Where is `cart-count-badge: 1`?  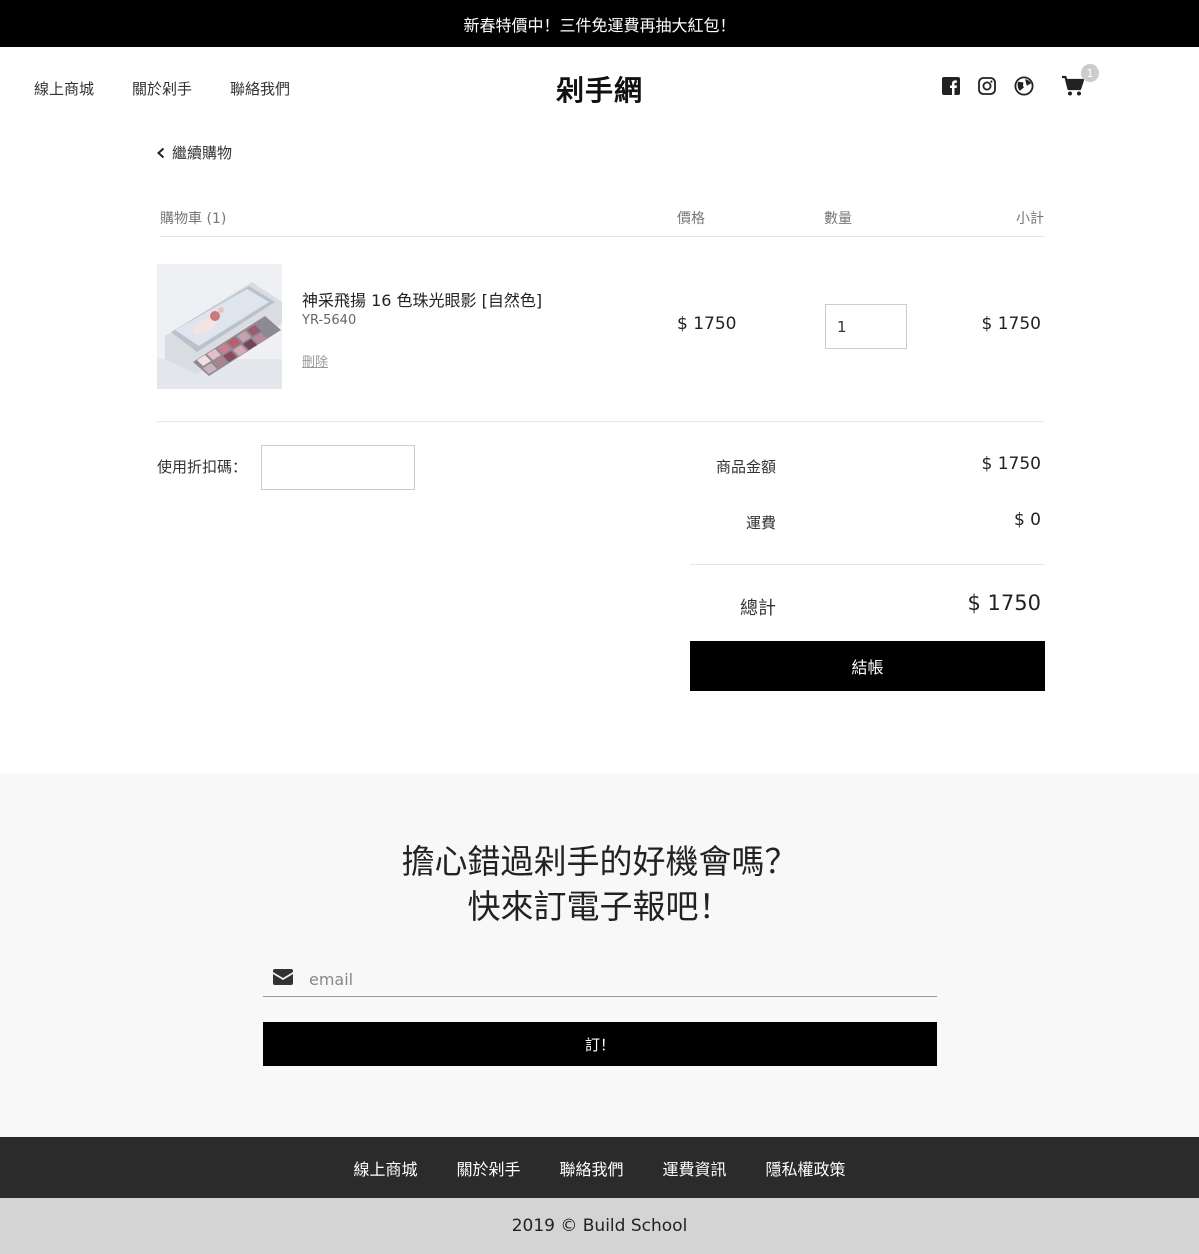
cart-count-badge: 1 is located at coordinates (1090, 73).